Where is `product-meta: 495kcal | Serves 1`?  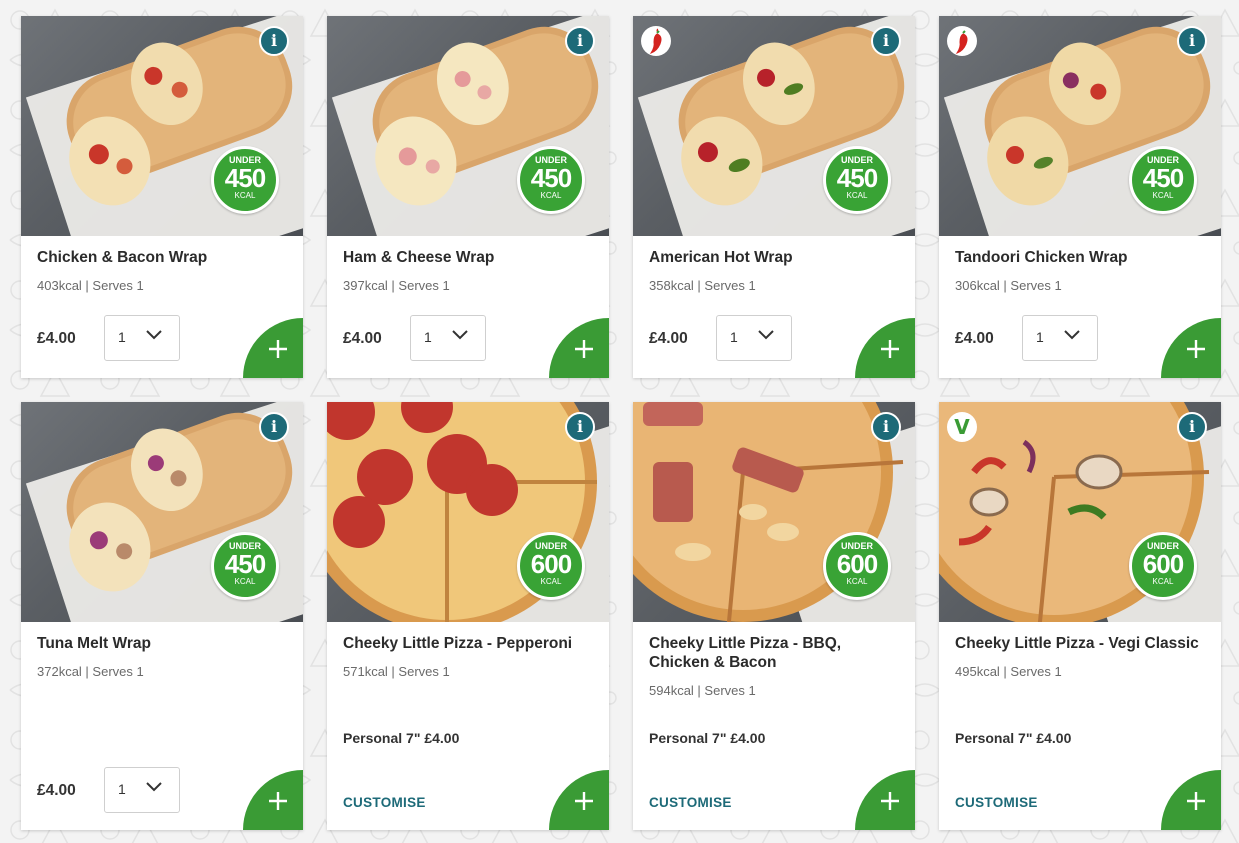 product-meta: 495kcal | Serves 1 is located at coordinates (1008, 671).